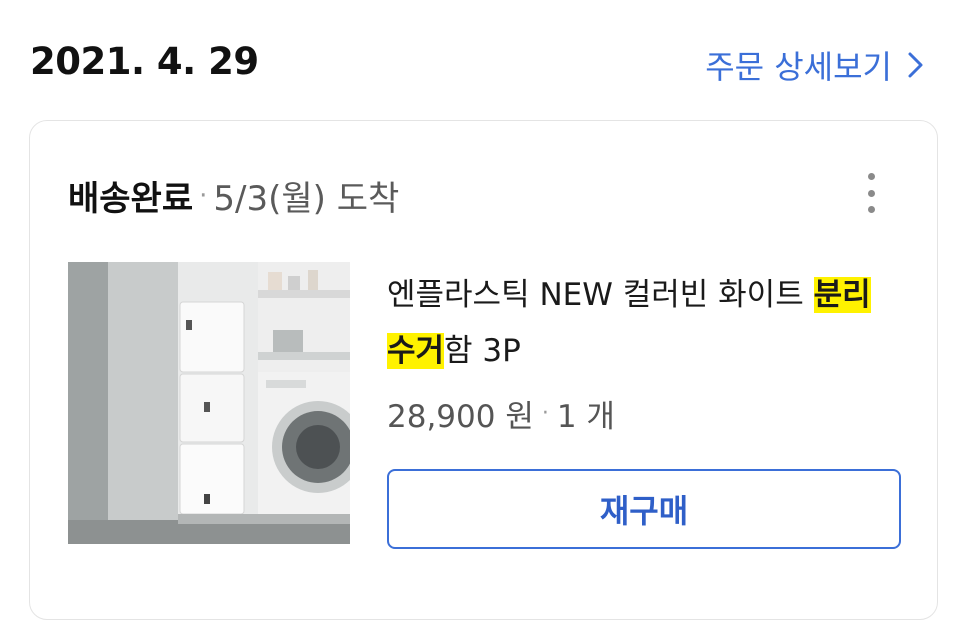  I want to click on more-options-icon, so click(871, 193).